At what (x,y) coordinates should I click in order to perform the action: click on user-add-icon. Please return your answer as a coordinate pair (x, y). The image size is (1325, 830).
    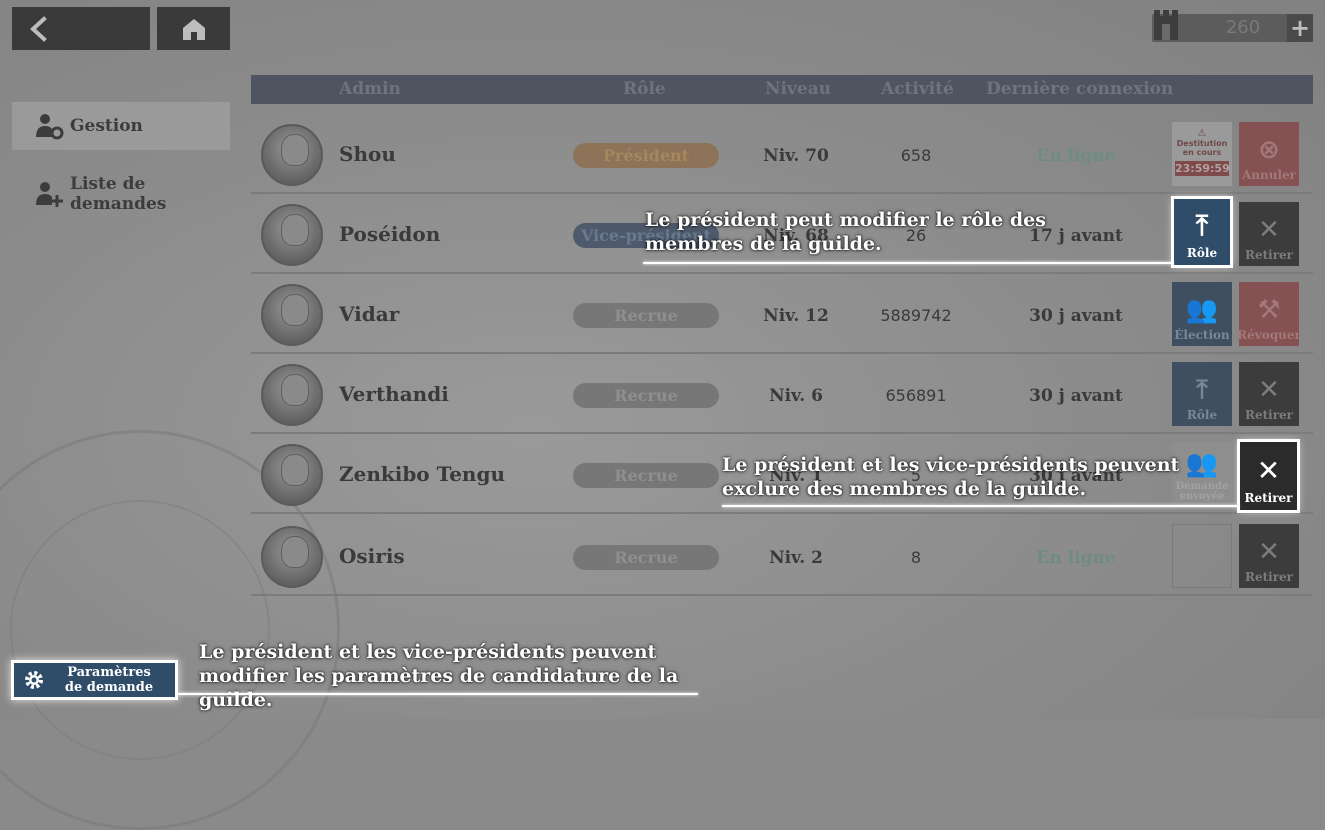
    Looking at the image, I should click on (49, 194).